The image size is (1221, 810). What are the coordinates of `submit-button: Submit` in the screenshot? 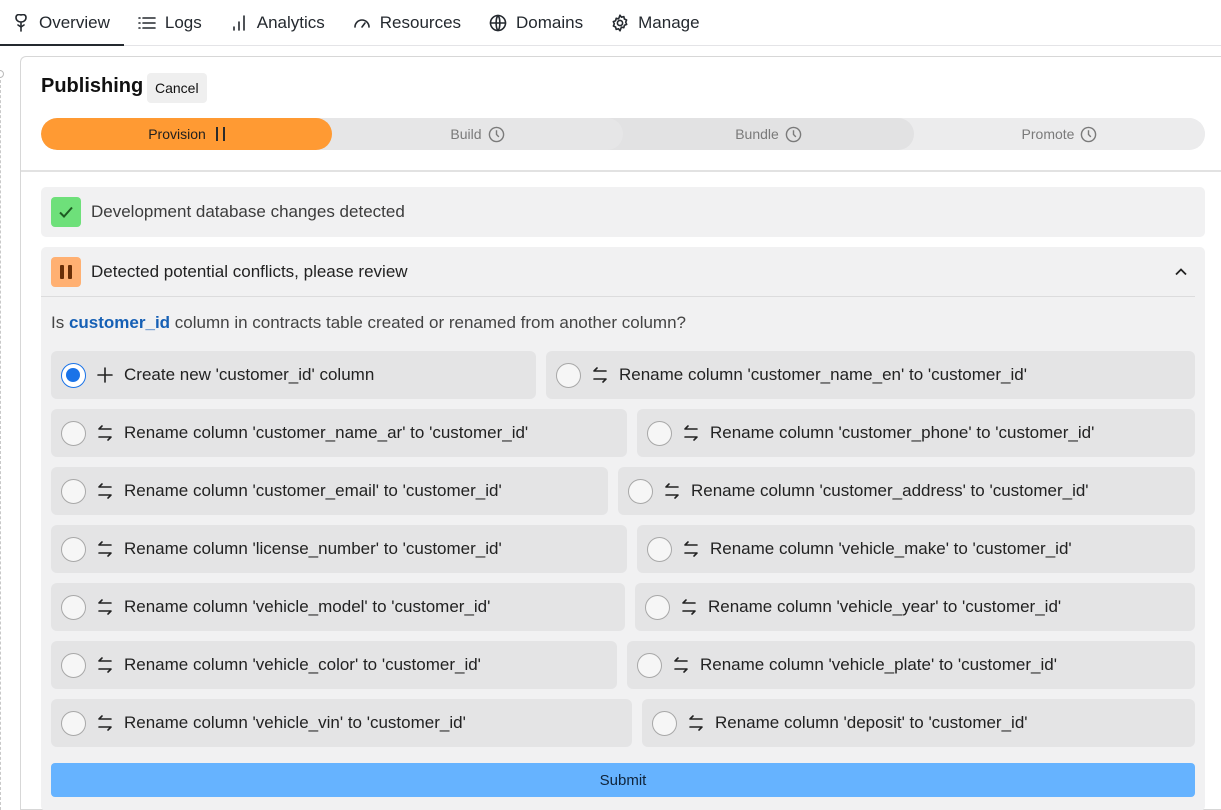 It's located at (623, 780).